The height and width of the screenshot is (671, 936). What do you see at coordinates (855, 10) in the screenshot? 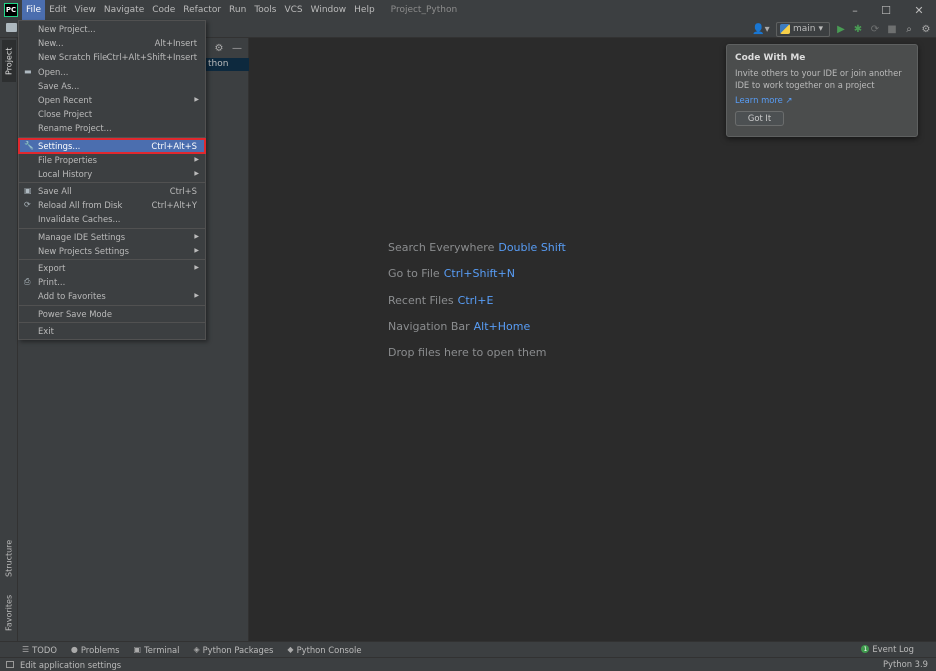
I see `minimize-button: –` at bounding box center [855, 10].